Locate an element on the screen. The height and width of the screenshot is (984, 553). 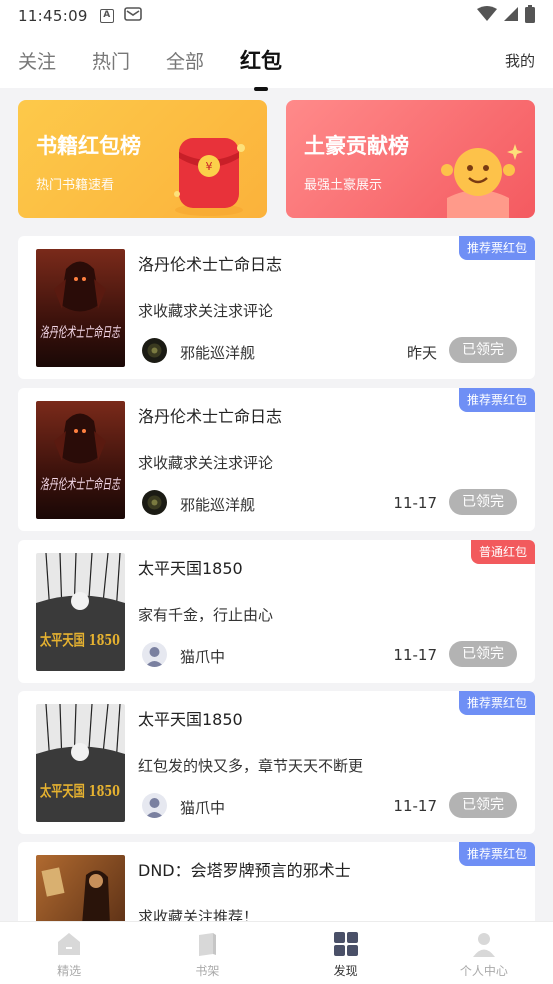
bottom-nav-featured: 精选 is located at coordinates (69, 953).